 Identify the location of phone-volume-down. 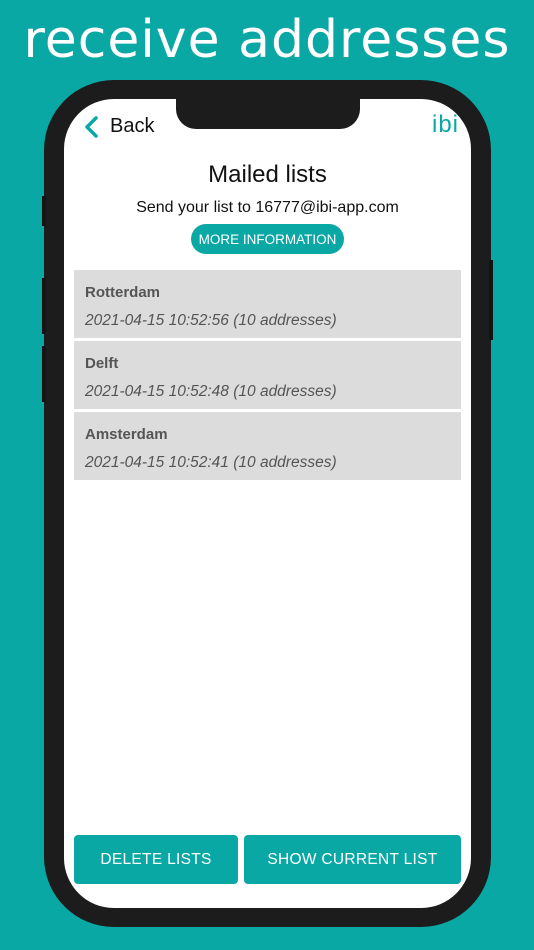
(44, 374).